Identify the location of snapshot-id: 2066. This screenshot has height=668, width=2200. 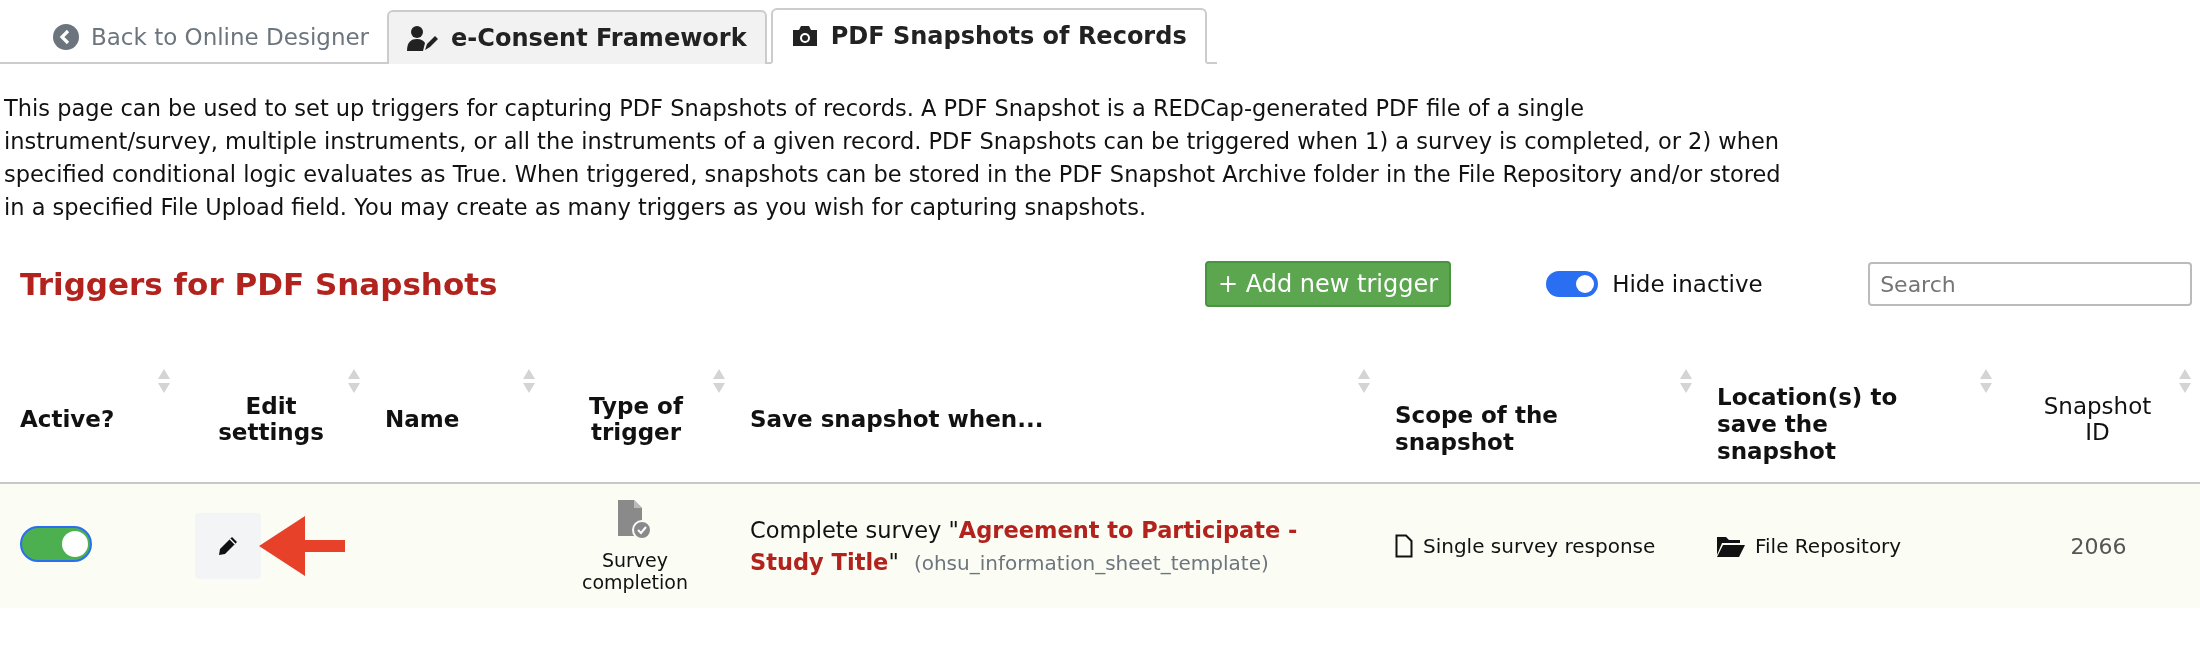
(2098, 546).